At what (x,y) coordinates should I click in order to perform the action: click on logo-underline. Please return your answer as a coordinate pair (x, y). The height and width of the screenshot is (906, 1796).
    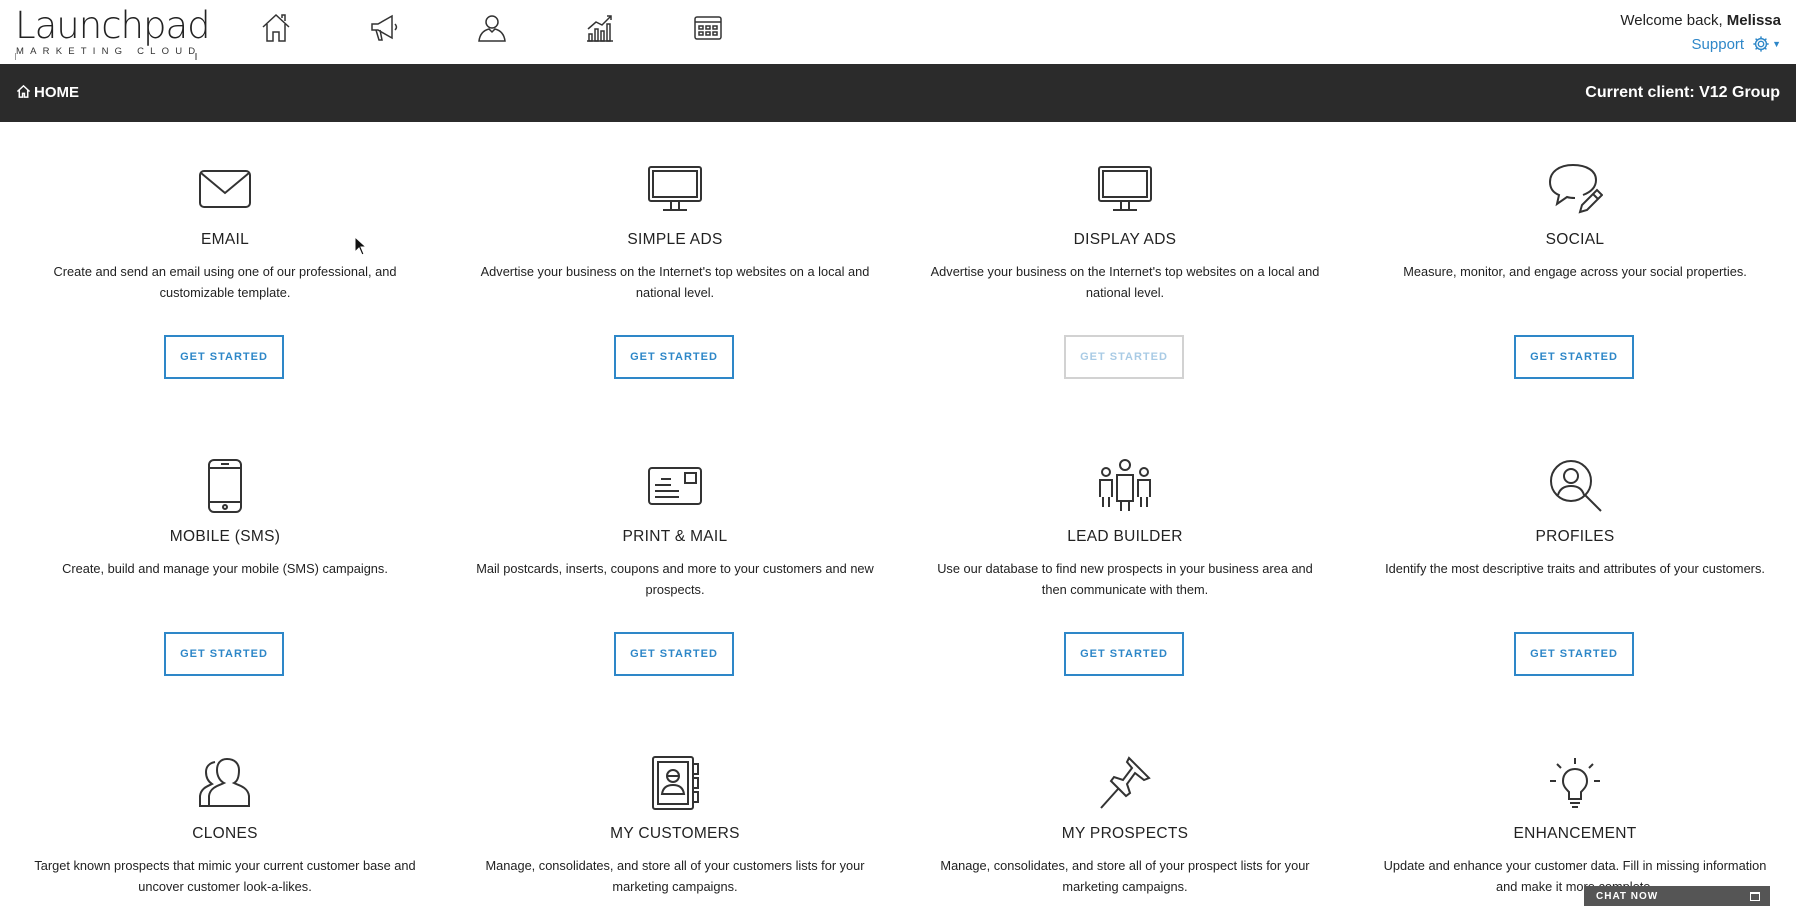
    Looking at the image, I should click on (106, 56).